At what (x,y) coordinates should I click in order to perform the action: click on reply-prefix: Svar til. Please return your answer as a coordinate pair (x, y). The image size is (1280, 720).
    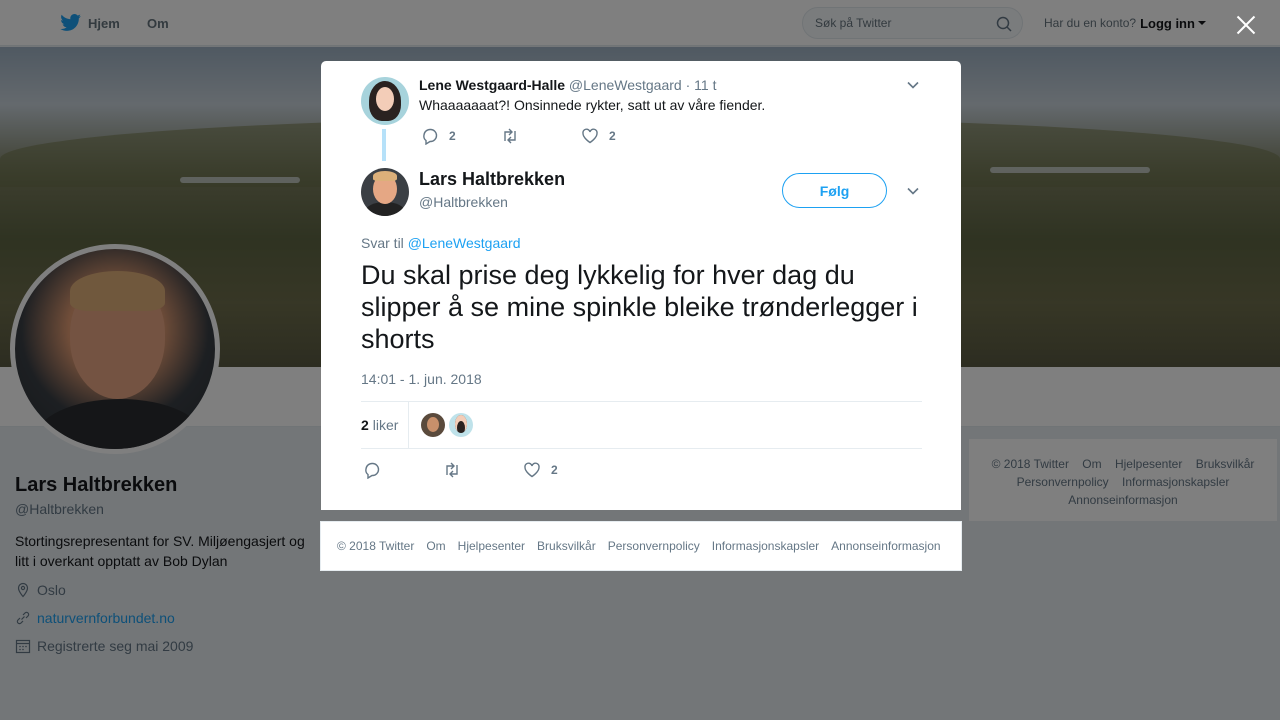
    Looking at the image, I should click on (382, 243).